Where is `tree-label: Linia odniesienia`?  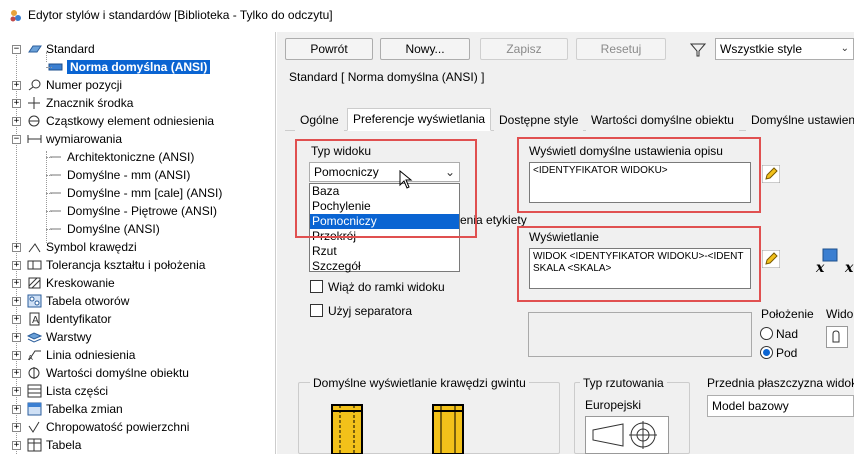 tree-label: Linia odniesienia is located at coordinates (91, 355).